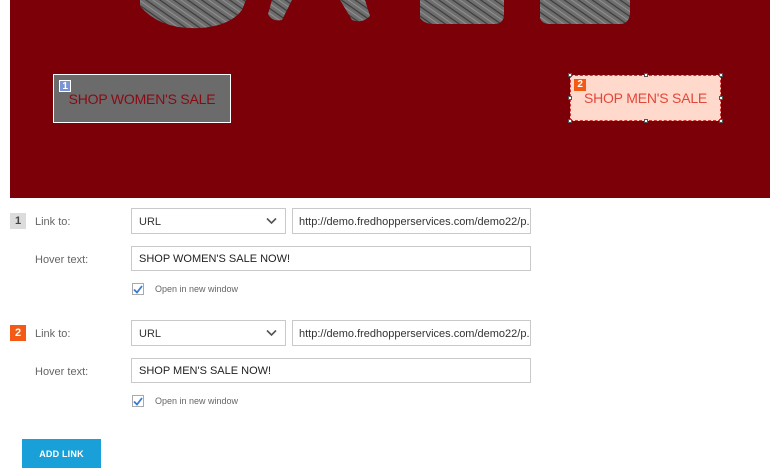 Image resolution: width=779 pixels, height=470 pixels. What do you see at coordinates (580, 85) in the screenshot?
I see `hotspot-number-badge: 2` at bounding box center [580, 85].